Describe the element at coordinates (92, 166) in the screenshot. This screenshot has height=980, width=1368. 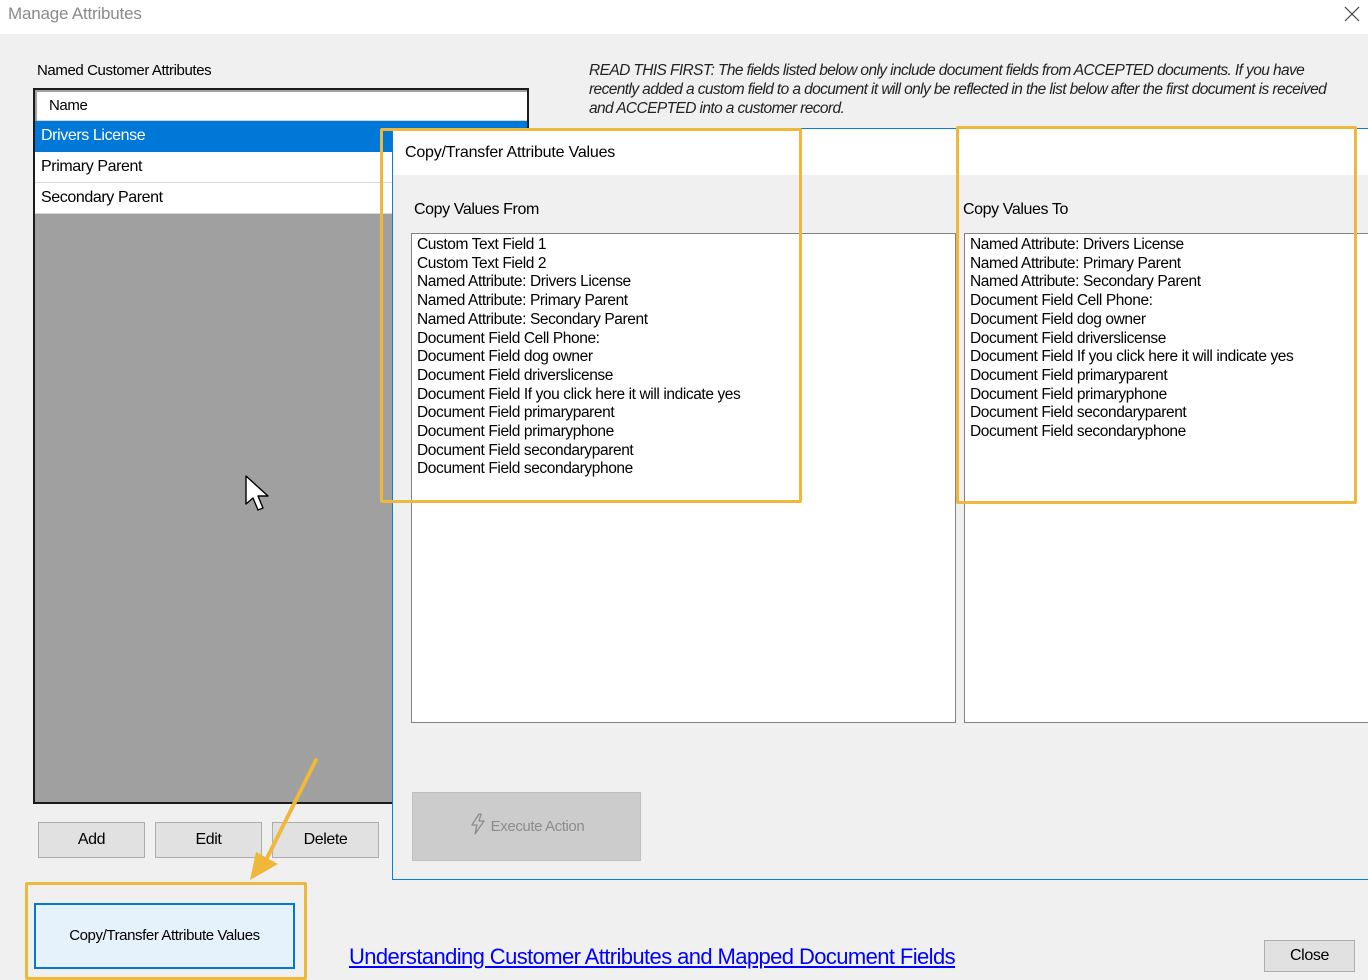
I see `attribute-row-label: Primary Parent` at that location.